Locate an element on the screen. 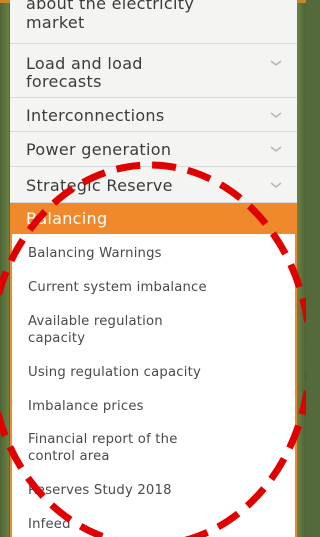  menu-item-power-generation: Power generation is located at coordinates (153, 149).